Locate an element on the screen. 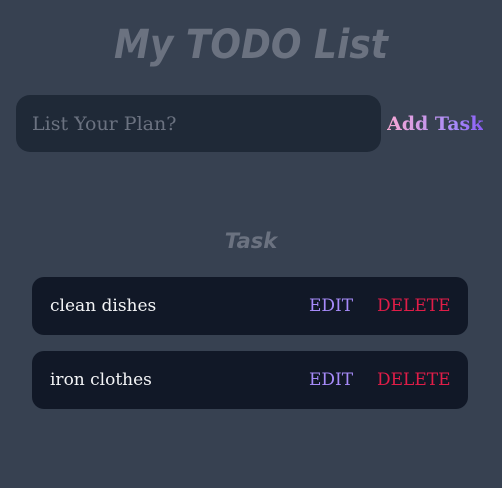 The width and height of the screenshot is (502, 488). task-input is located at coordinates (198, 123).